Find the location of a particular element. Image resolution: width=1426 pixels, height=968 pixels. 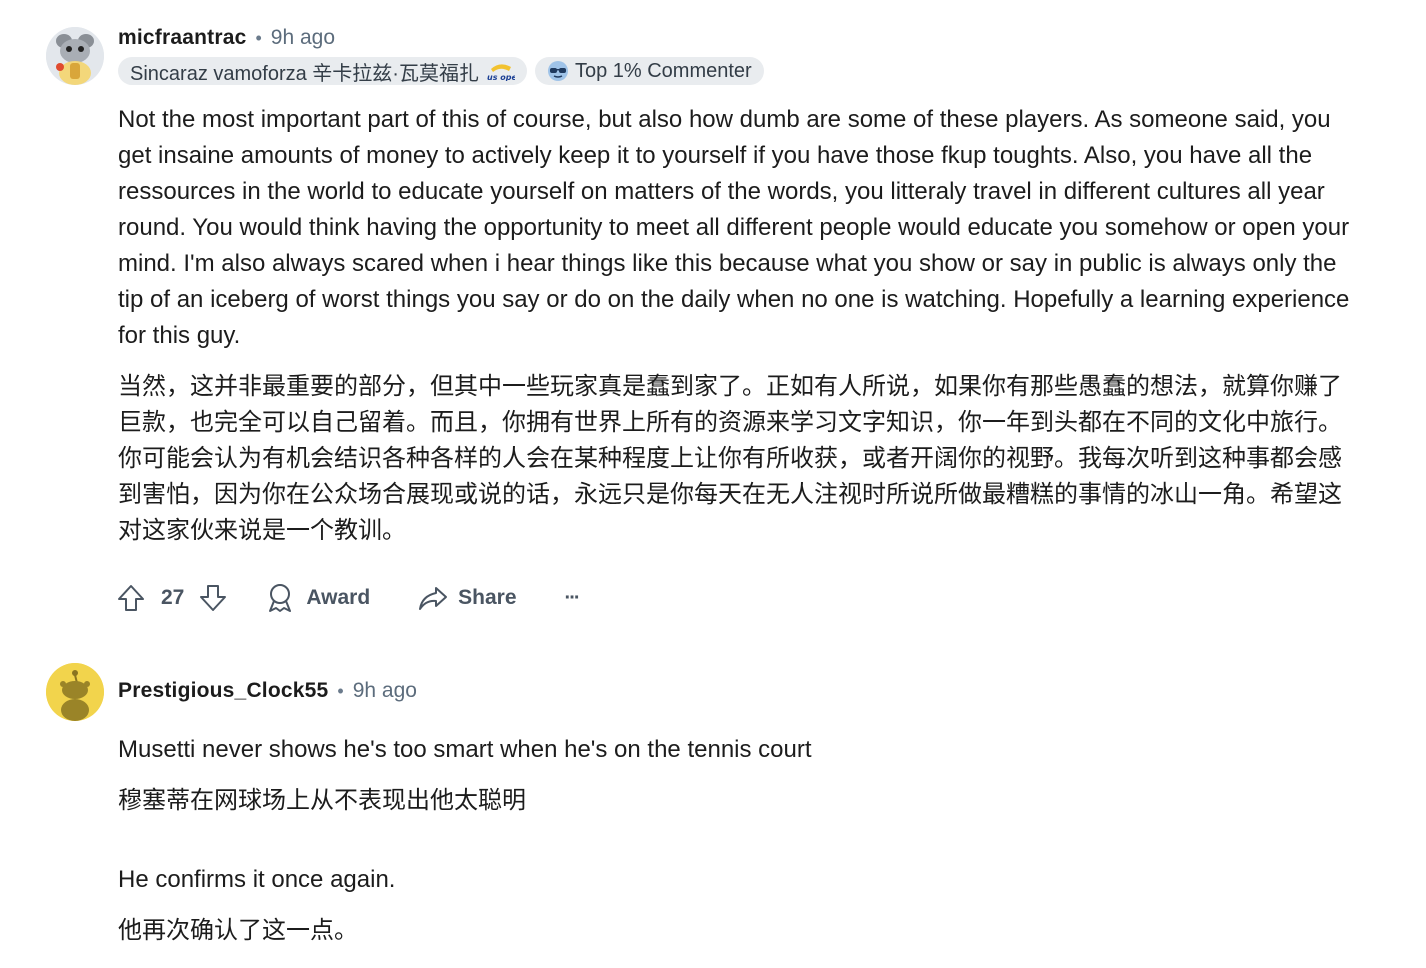

comment-paragraph: 穆塞蒂在网球场上从不表现出他太聪明 is located at coordinates (322, 800).